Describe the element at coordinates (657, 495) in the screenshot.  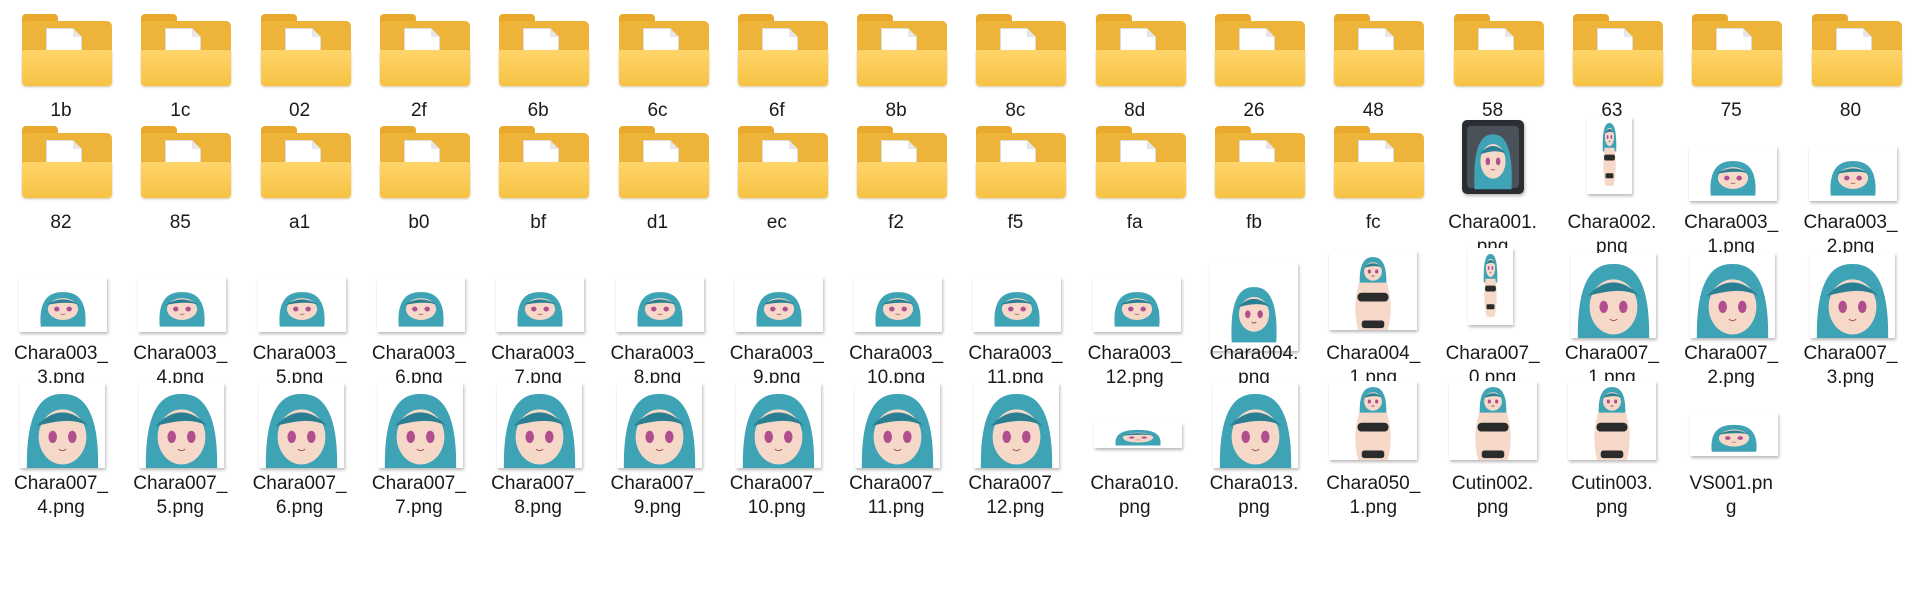
I see `file-name-label: Chara007_ 9.png` at that location.